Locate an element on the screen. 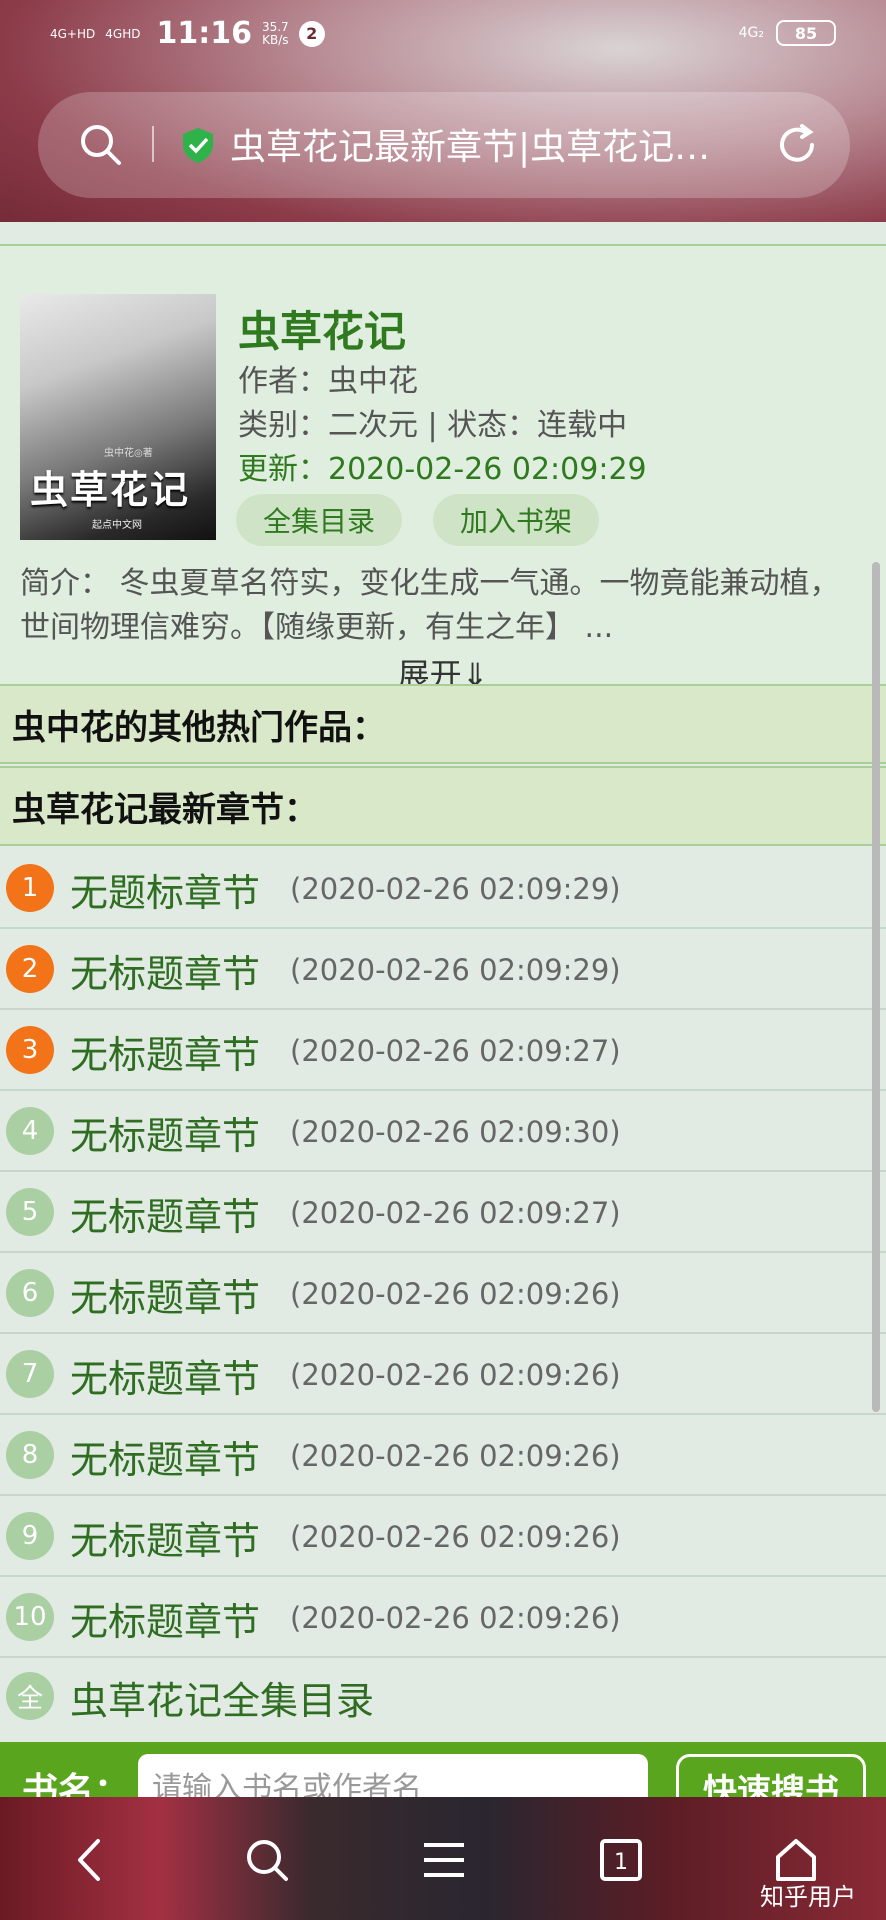 The height and width of the screenshot is (1920, 886). tabs-icon: 1 is located at coordinates (621, 1862).